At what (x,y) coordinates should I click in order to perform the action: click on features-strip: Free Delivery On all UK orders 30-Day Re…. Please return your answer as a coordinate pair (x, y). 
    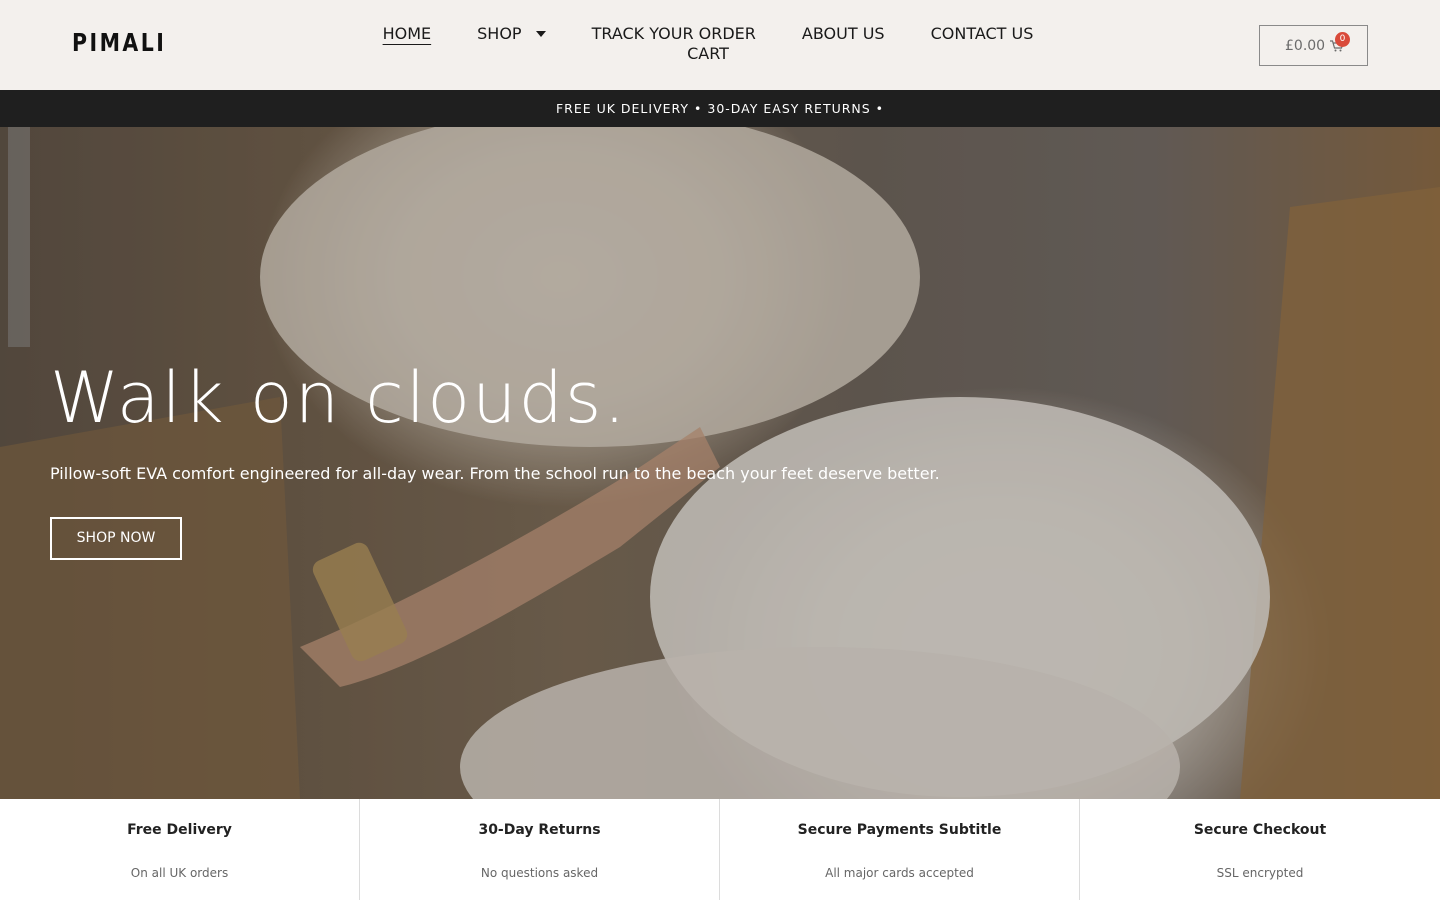
    Looking at the image, I should click on (720, 849).